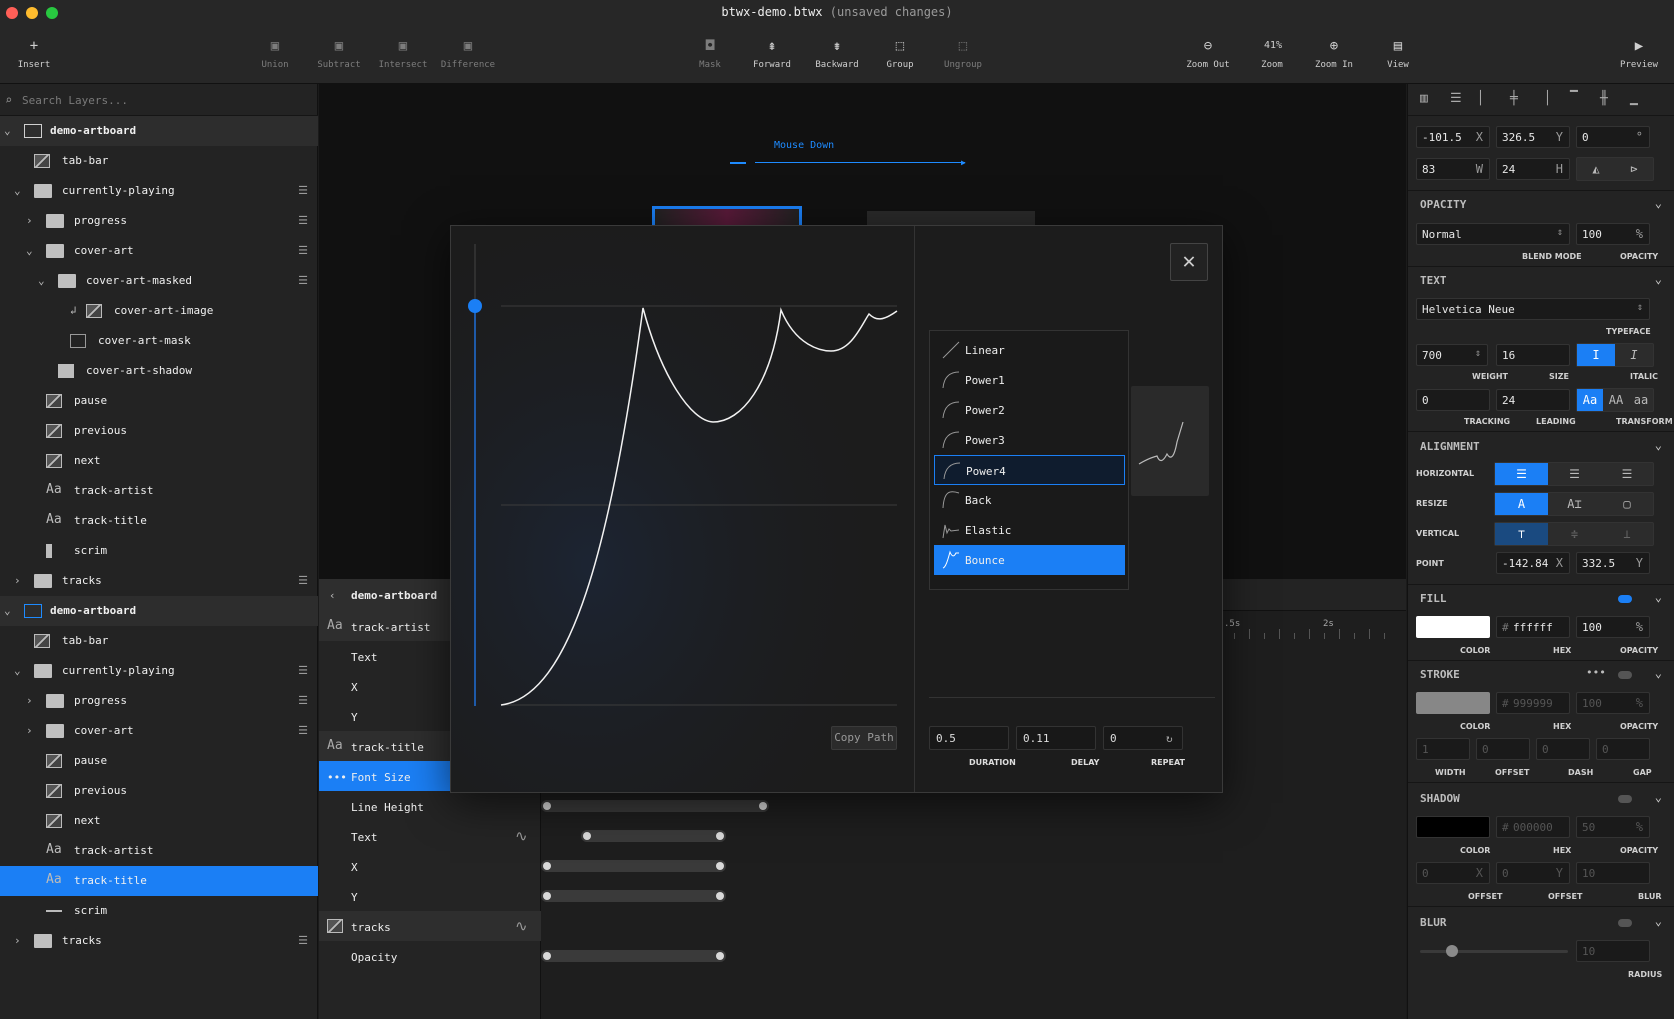 The width and height of the screenshot is (1674, 1019). I want to click on layer-row-next: next, so click(159, 821).